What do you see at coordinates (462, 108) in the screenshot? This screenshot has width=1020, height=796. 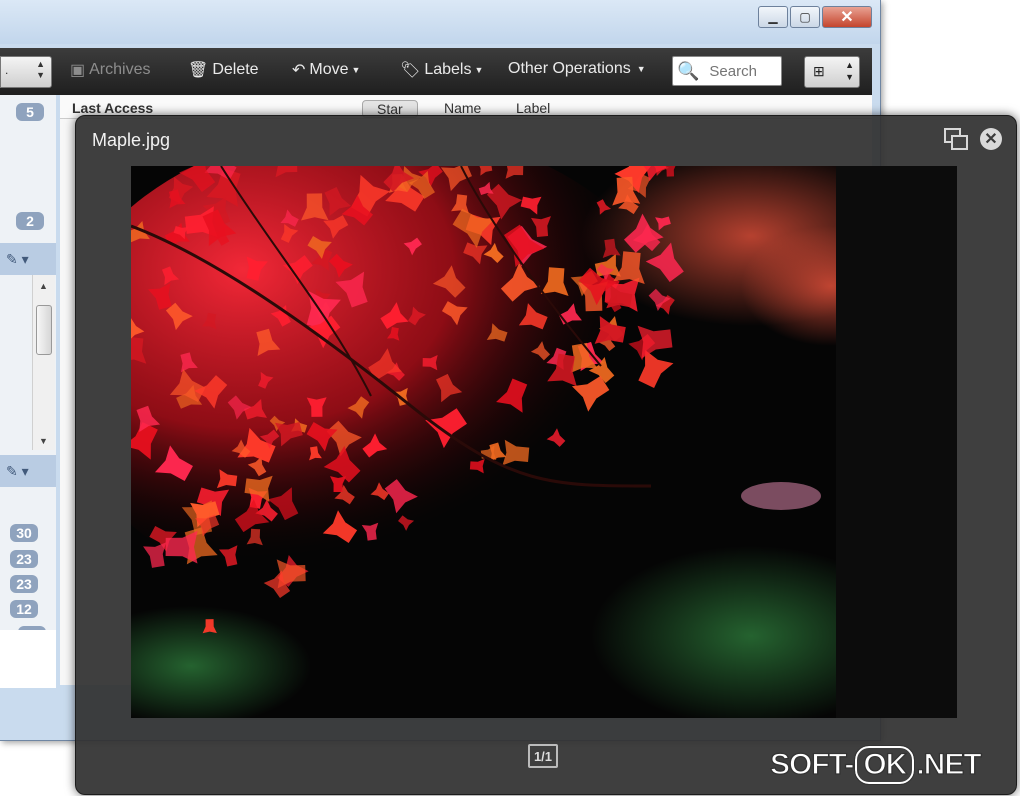 I see `column-name: Name` at bounding box center [462, 108].